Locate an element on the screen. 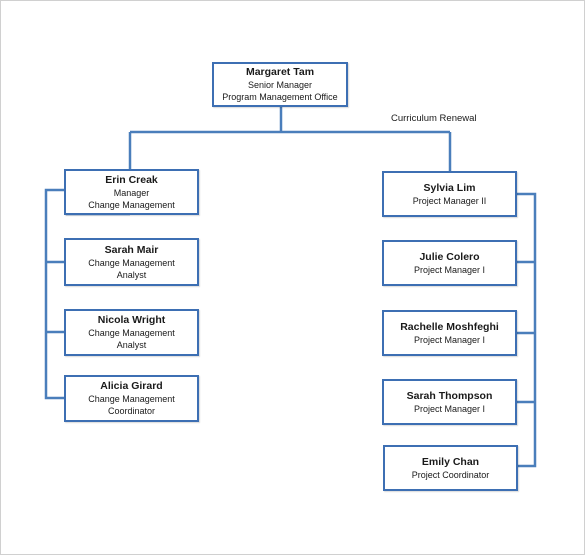 The width and height of the screenshot is (585, 555). person-line: Manager is located at coordinates (131, 192).